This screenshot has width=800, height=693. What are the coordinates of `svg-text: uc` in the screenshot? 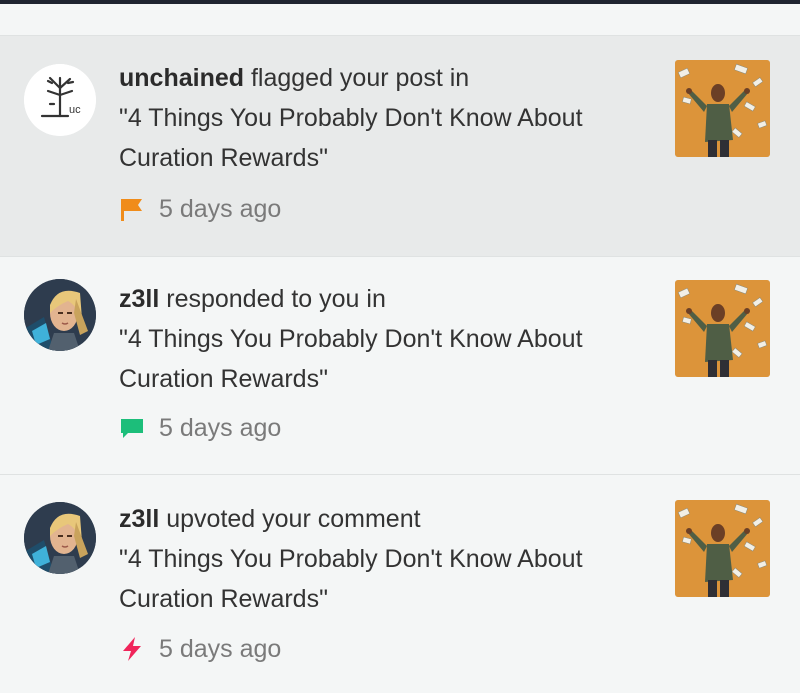 It's located at (75, 110).